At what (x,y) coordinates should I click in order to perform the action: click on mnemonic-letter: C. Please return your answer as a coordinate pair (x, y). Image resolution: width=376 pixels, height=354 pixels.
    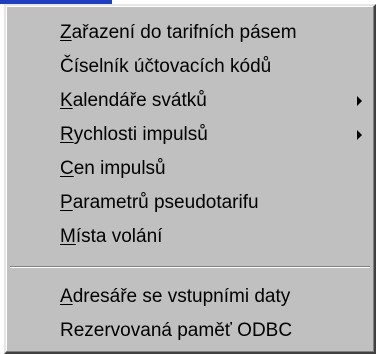
    Looking at the image, I should click on (67, 168).